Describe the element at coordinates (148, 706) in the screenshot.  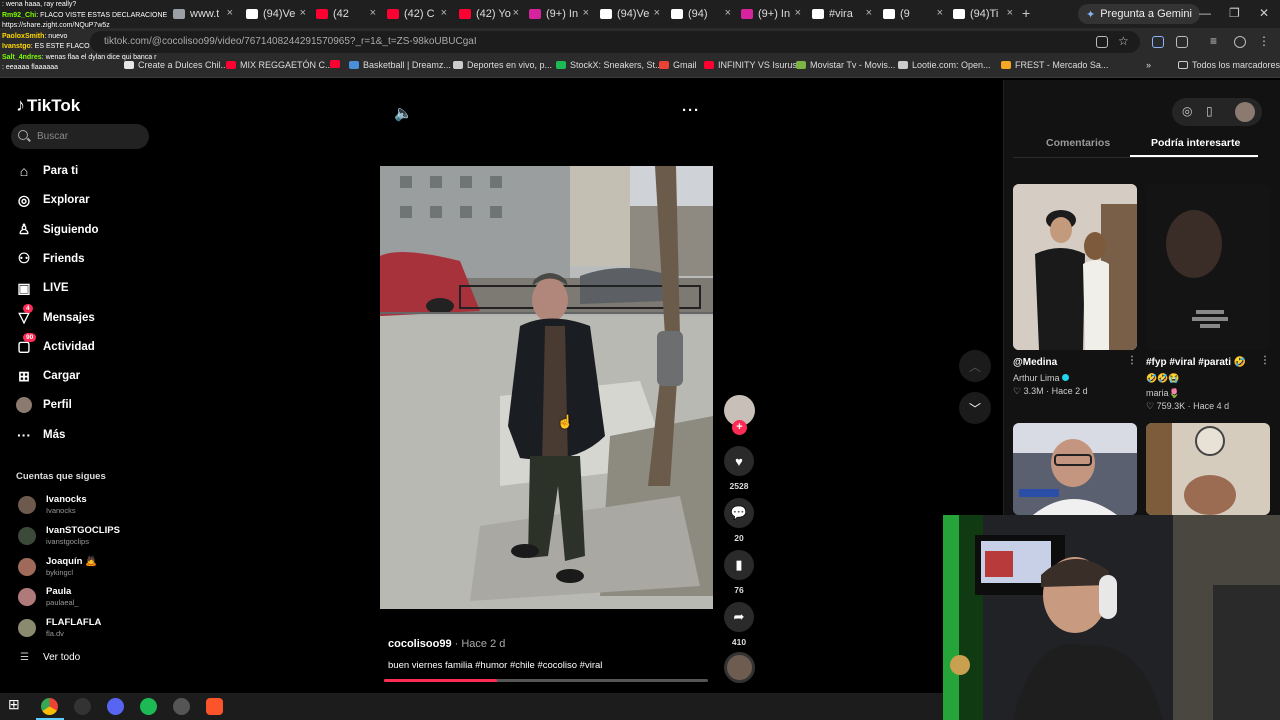
I see `spotify-icon` at that location.